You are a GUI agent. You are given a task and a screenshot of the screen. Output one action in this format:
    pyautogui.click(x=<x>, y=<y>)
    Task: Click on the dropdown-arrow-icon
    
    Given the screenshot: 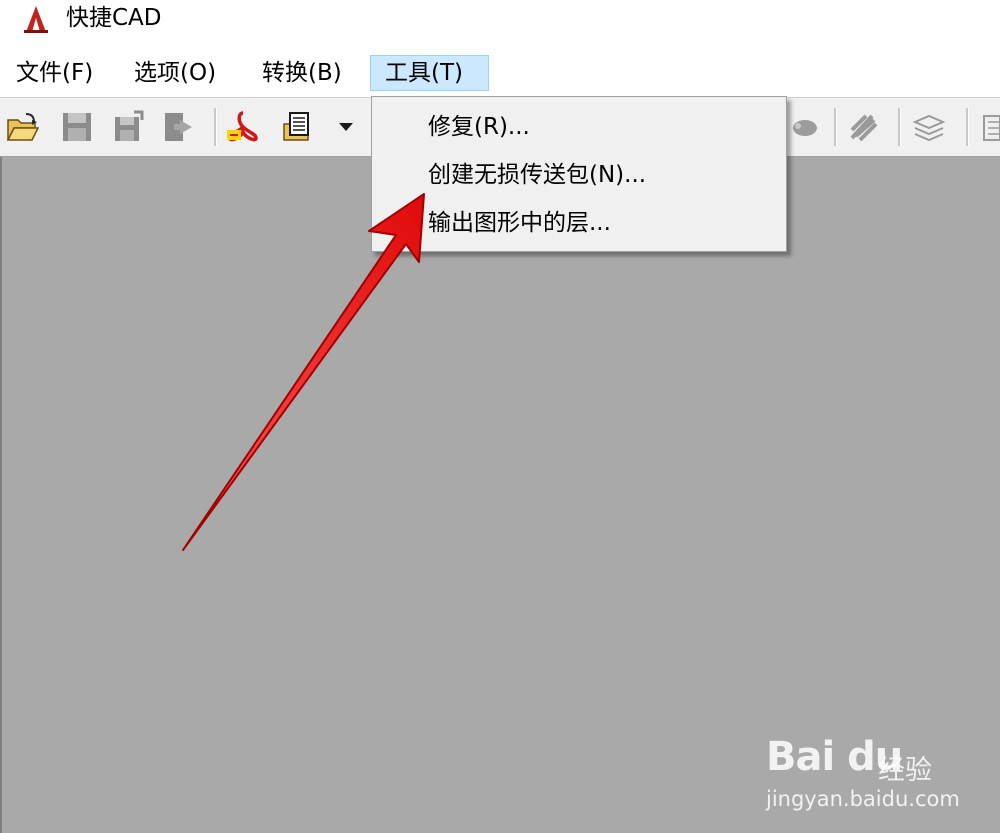 What is the action you would take?
    pyautogui.click(x=346, y=127)
    